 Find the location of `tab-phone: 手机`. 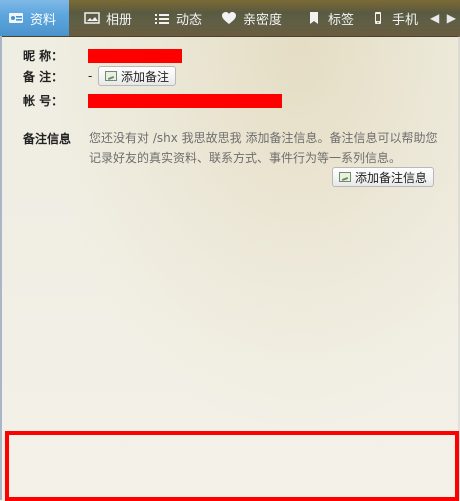

tab-phone: 手机 is located at coordinates (394, 18).